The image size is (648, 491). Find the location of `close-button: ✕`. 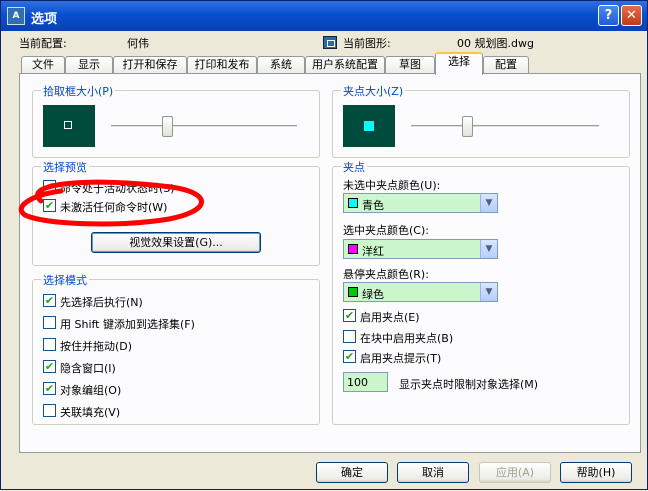

close-button: ✕ is located at coordinates (631, 15).